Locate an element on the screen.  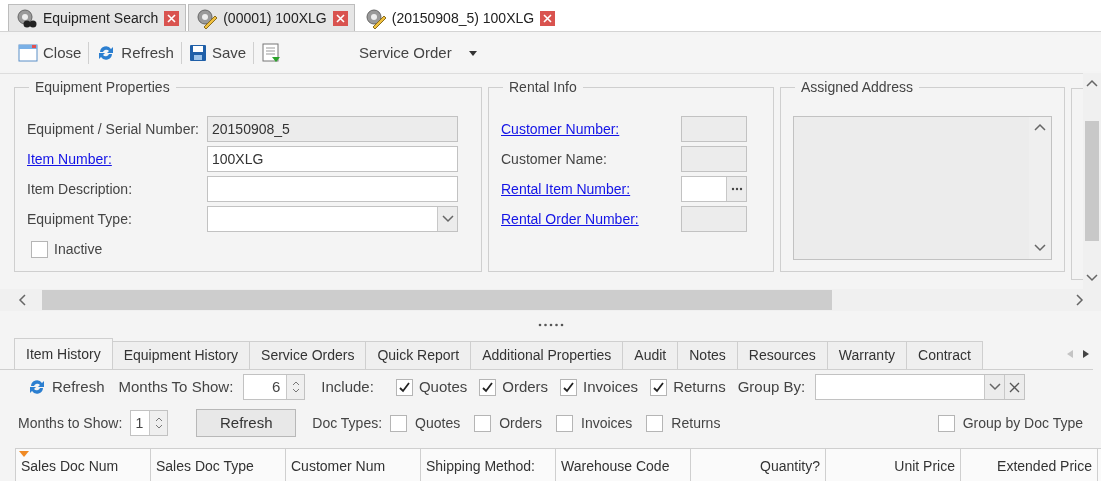
group-title: Assigned Address is located at coordinates (857, 87).